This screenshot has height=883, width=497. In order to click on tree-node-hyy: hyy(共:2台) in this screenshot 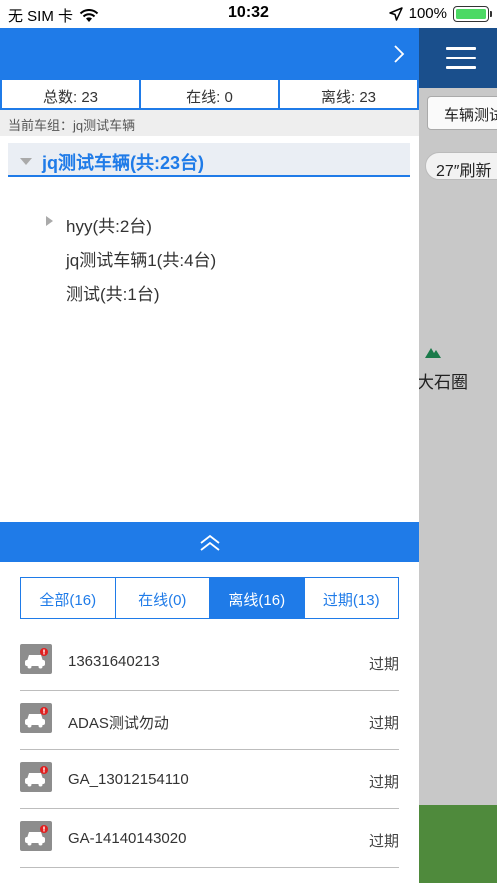, I will do `click(109, 224)`.